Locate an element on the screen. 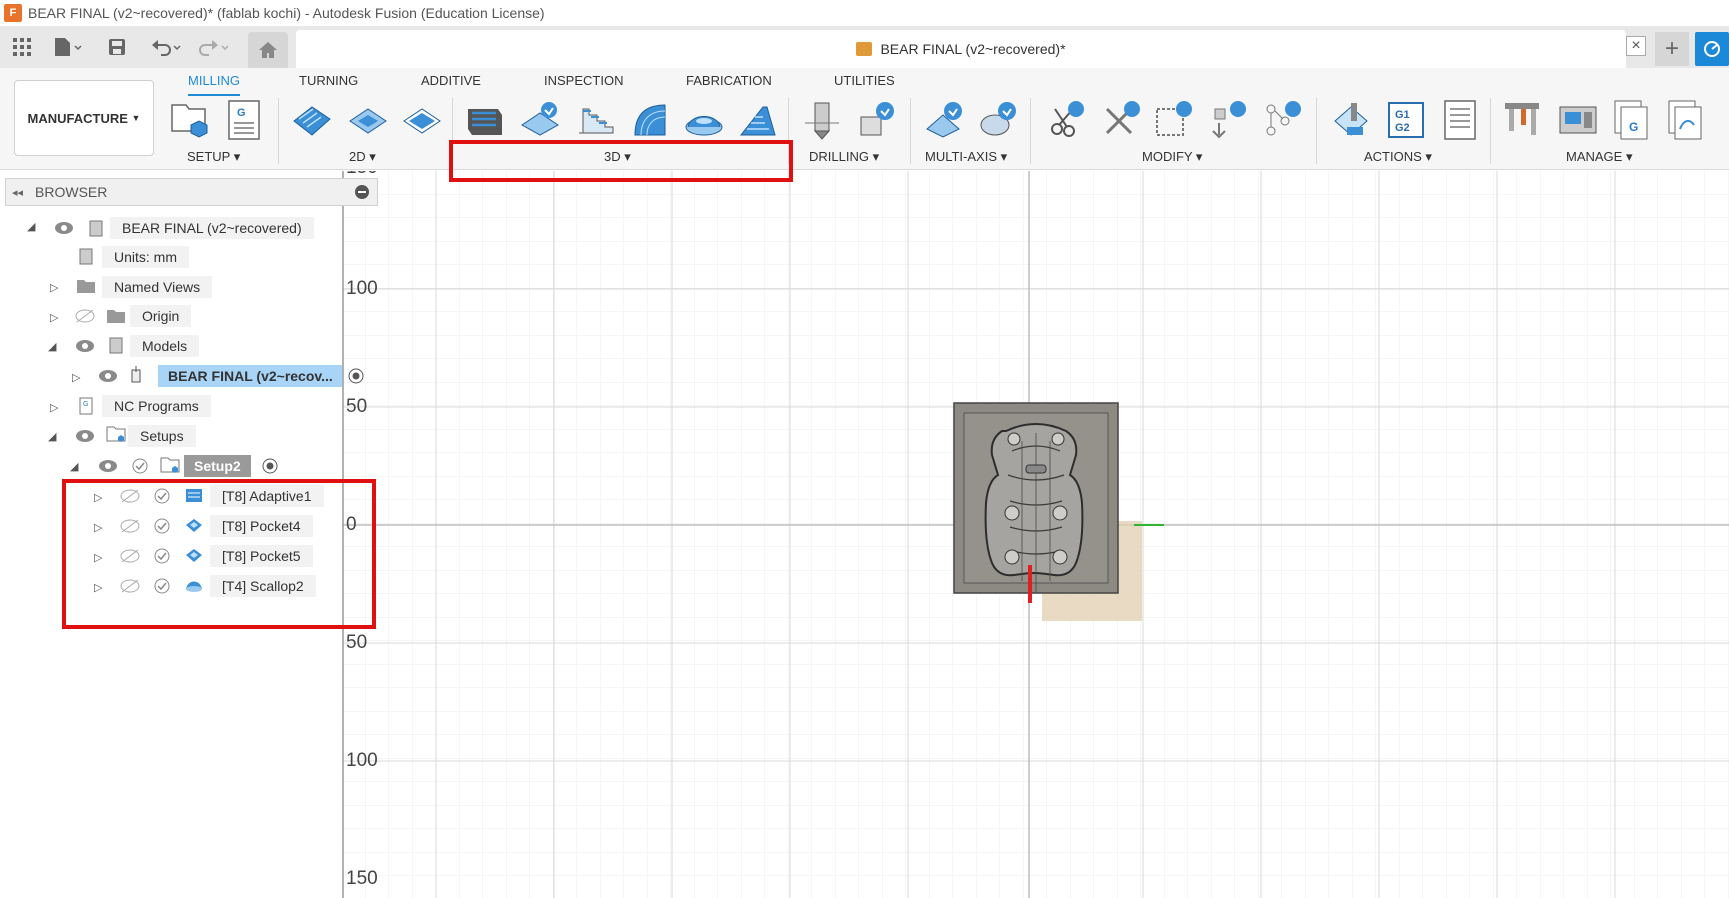 This screenshot has height=898, width=1729. swarf-icon is located at coordinates (998, 120).